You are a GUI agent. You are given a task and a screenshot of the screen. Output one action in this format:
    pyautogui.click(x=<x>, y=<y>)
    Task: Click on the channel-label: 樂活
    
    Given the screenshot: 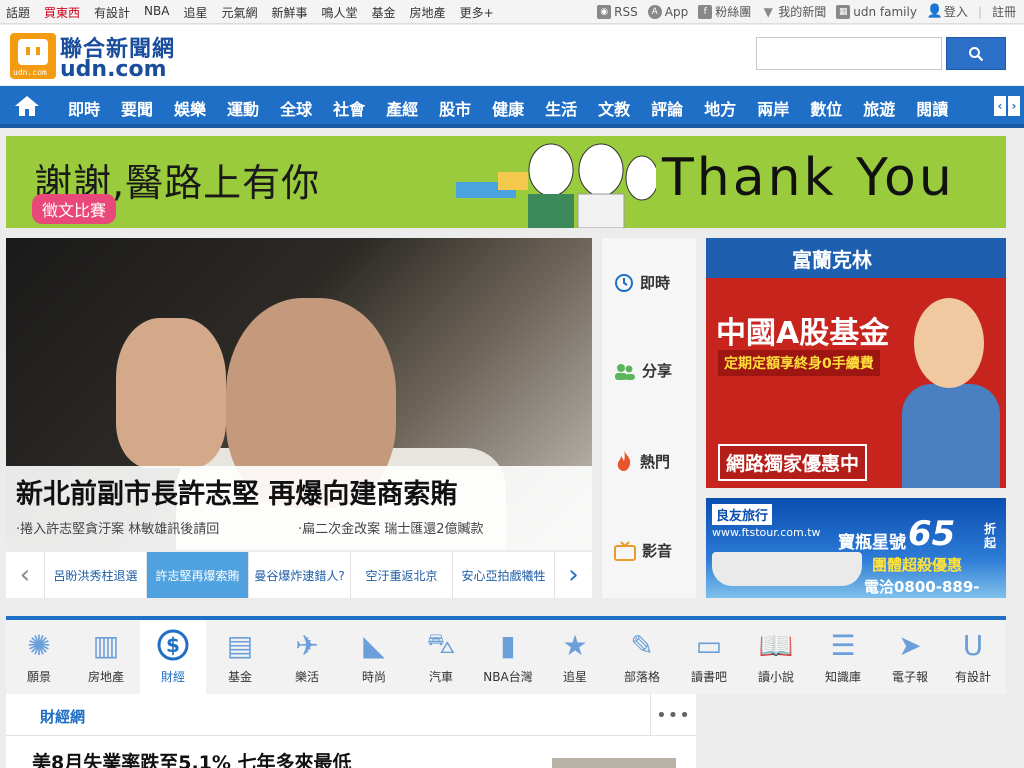 What is the action you would take?
    pyautogui.click(x=306, y=677)
    